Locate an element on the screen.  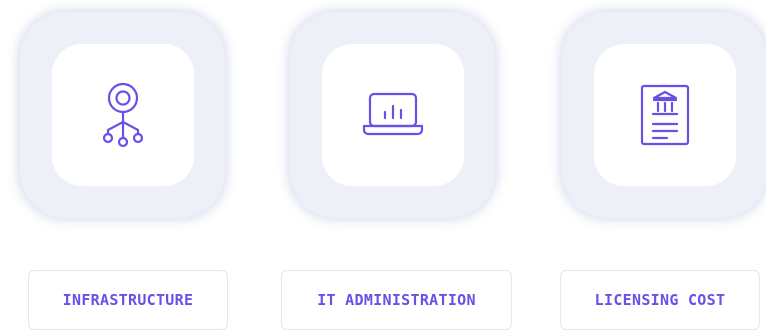
it-administration-icon-tile is located at coordinates (393, 115).